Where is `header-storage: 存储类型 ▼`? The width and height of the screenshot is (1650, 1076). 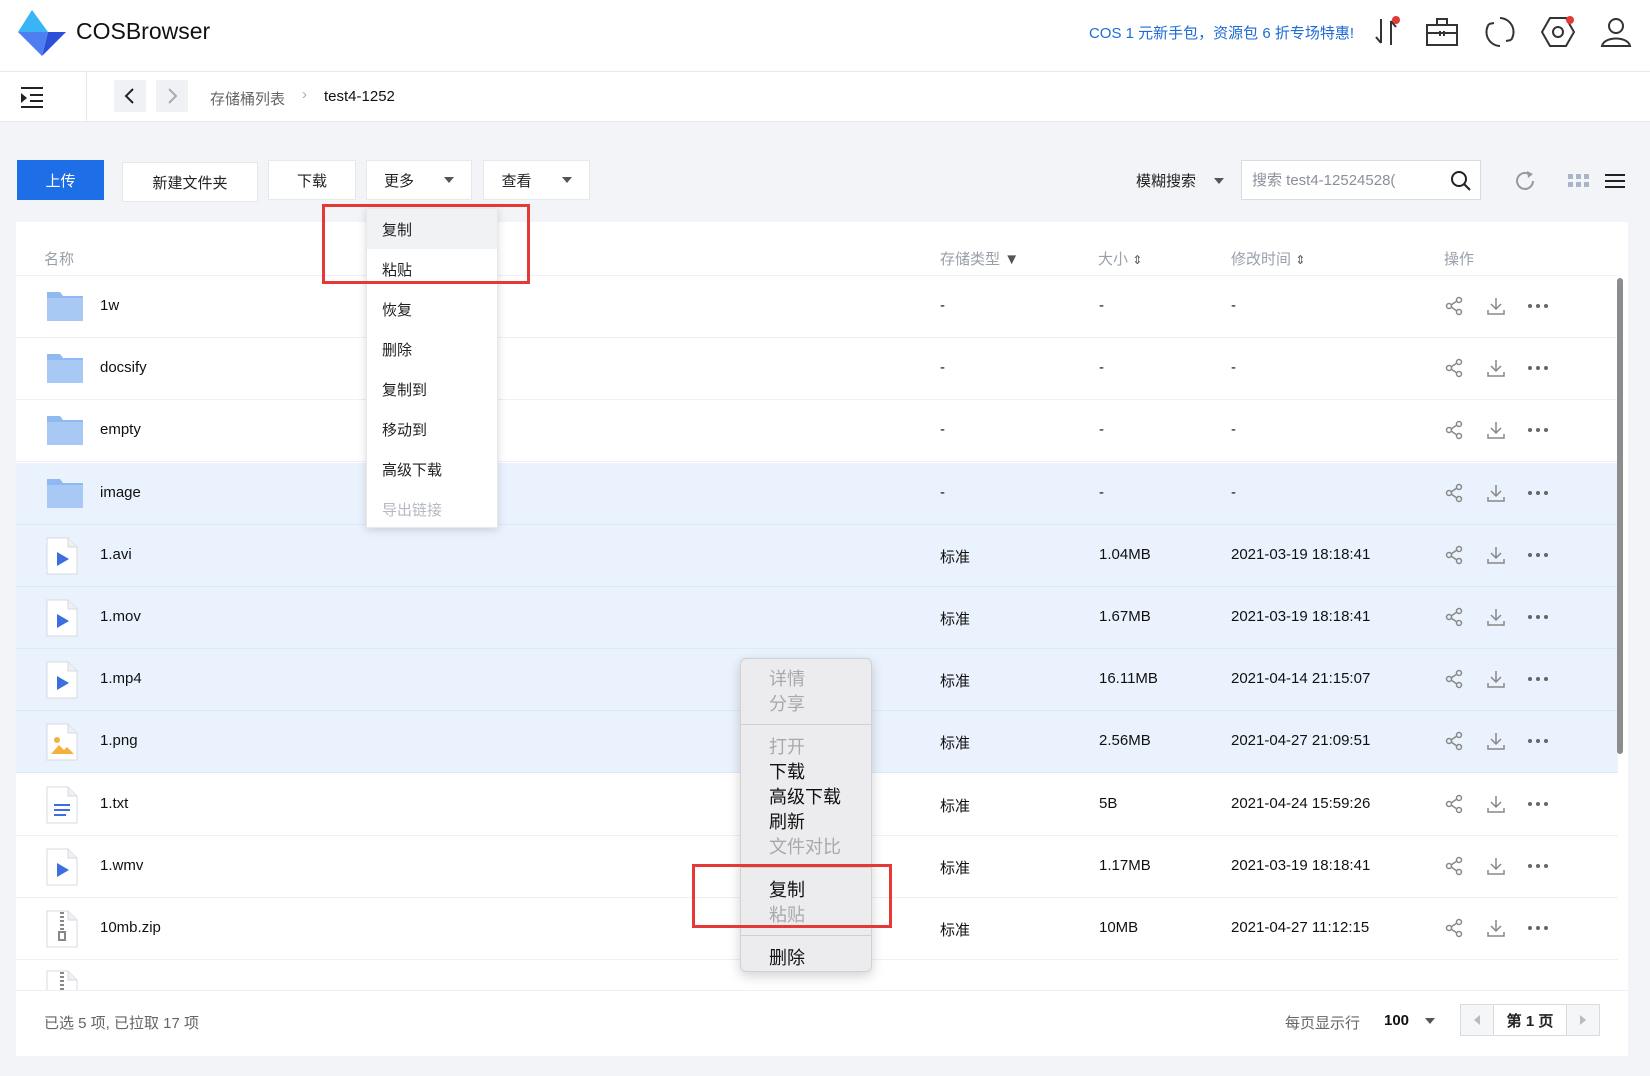
header-storage: 存储类型 ▼ is located at coordinates (979, 258).